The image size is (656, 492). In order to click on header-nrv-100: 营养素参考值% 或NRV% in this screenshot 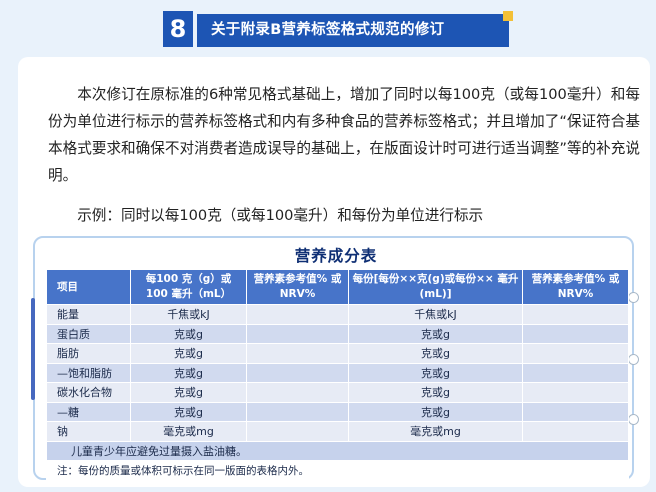, I will do `click(297, 287)`.